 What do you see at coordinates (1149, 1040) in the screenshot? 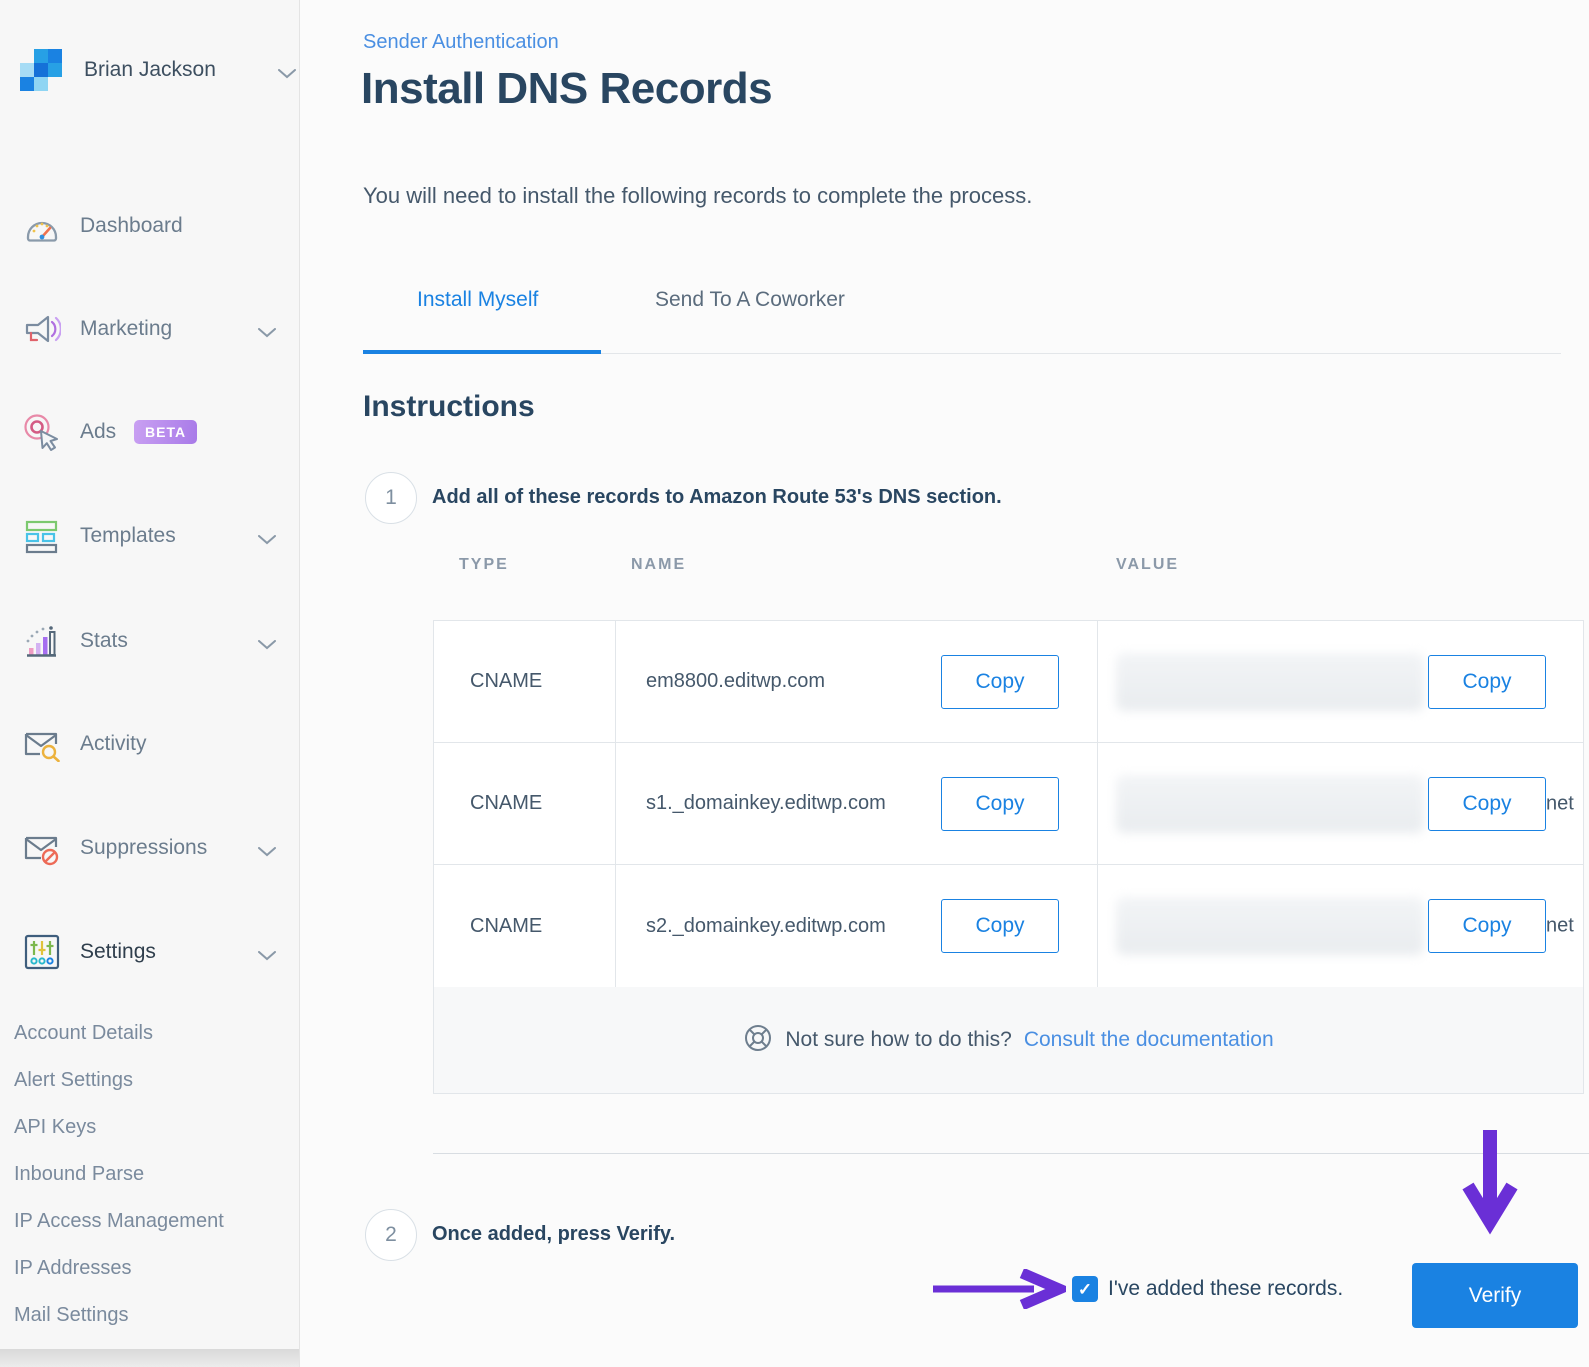
I see `consult-documentation-link: Consult the documentation` at bounding box center [1149, 1040].